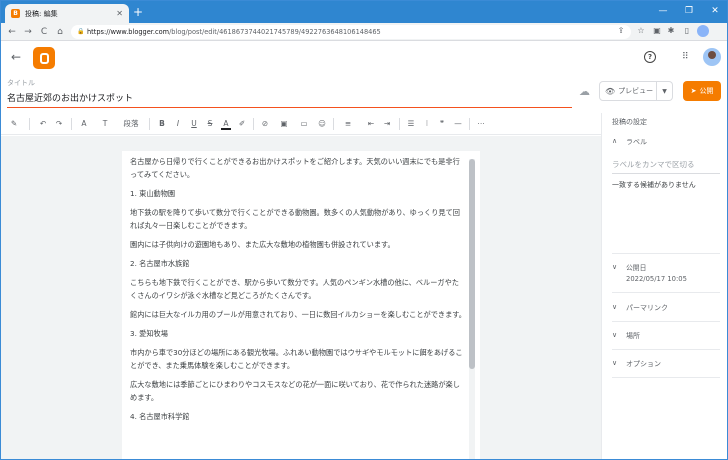 Image resolution: width=728 pixels, height=460 pixels. I want to click on location-section: ∨ 場所, so click(626, 336).